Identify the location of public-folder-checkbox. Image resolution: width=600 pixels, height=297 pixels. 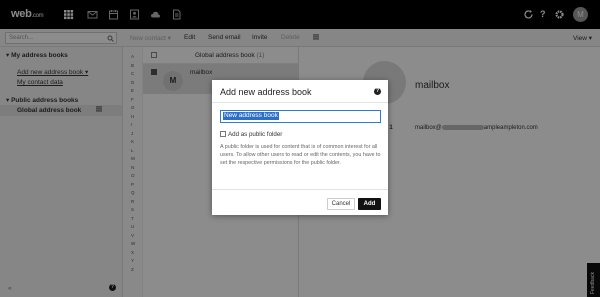
(223, 134).